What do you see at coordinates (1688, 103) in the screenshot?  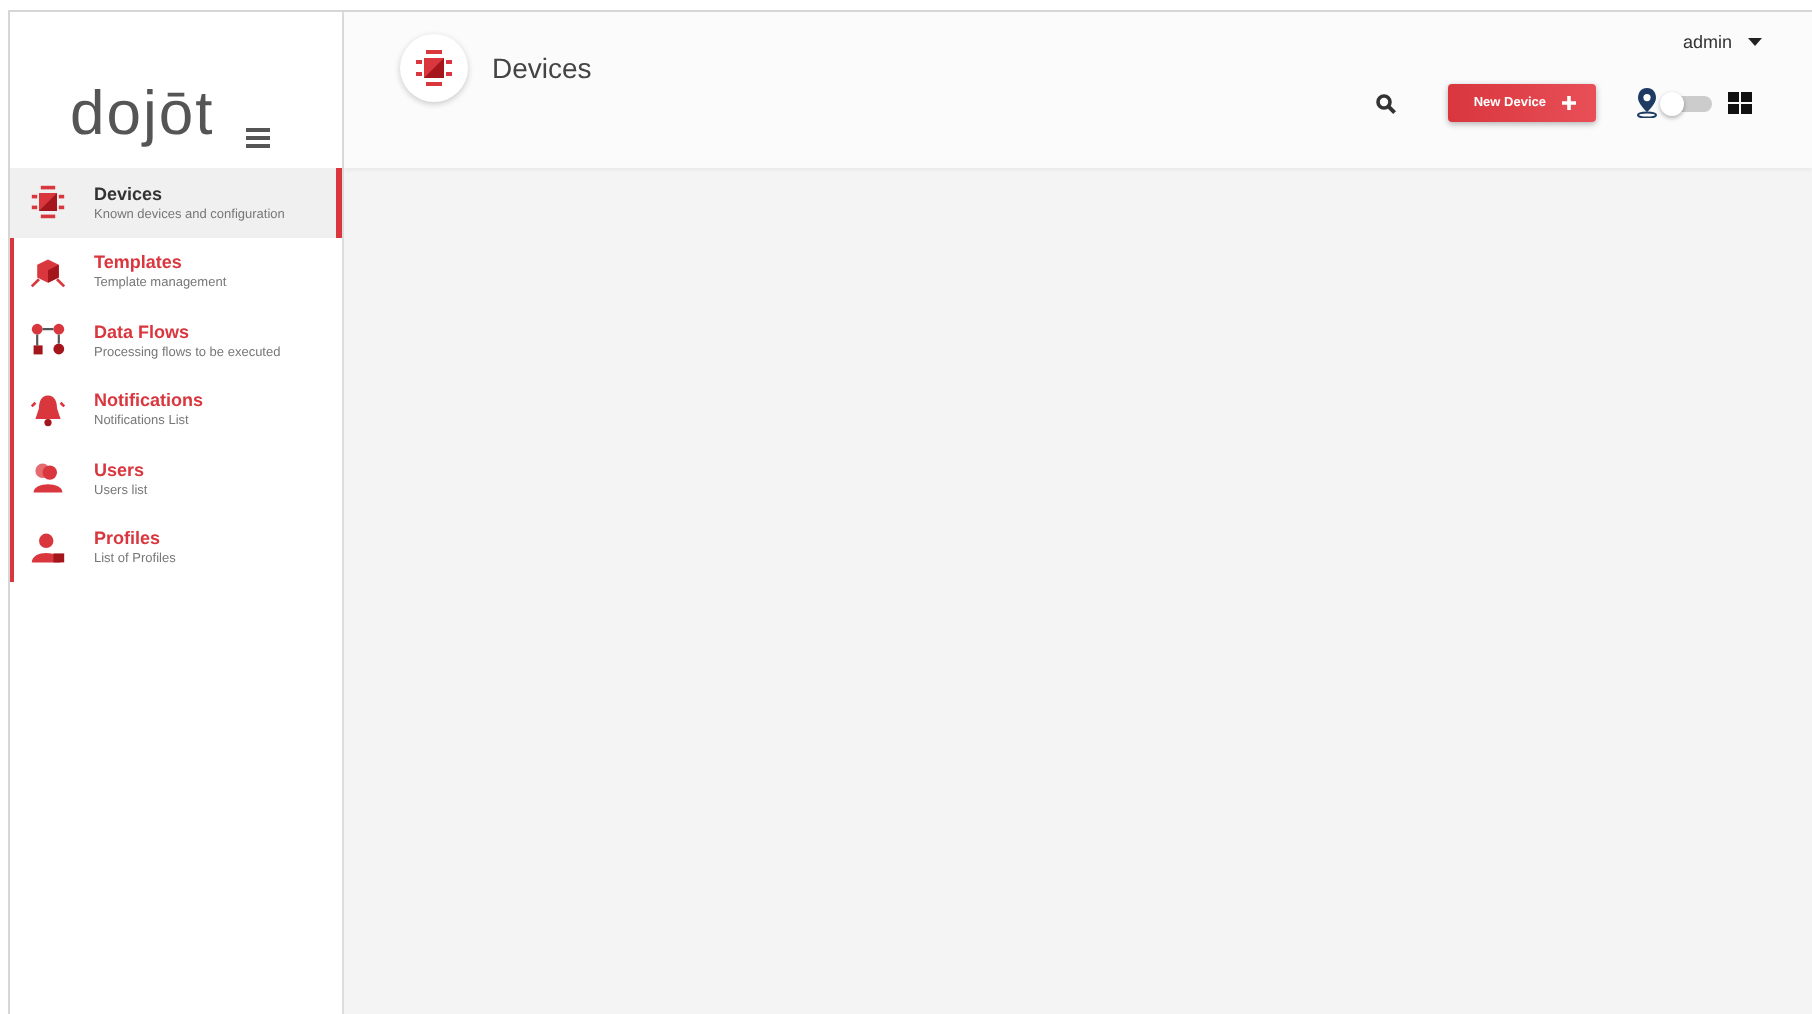 I see `map-toggle` at bounding box center [1688, 103].